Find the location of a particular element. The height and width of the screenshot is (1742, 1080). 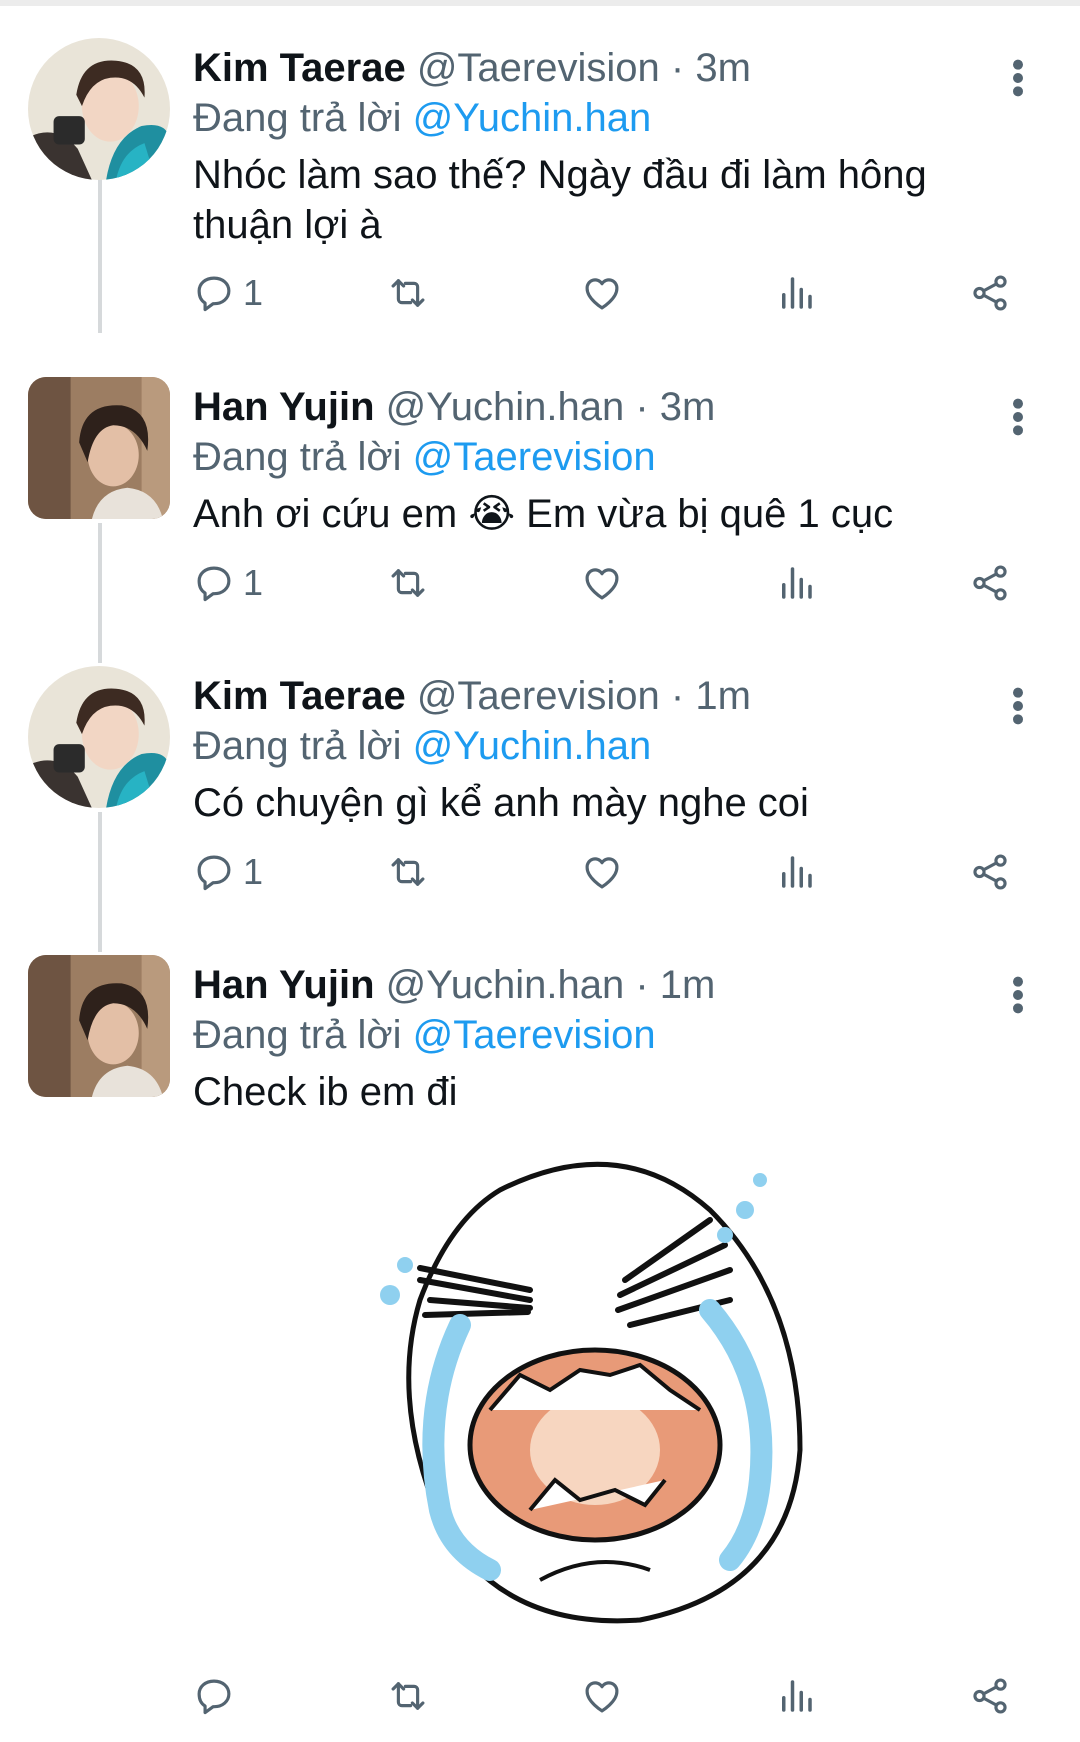

tweet-header: Kim Taerae @Taerevision · 1m is located at coordinates (472, 696).